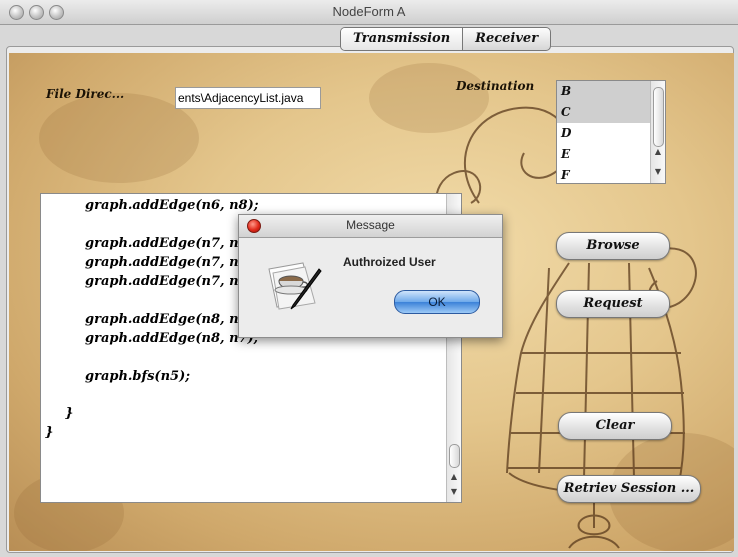  I want to click on code-line: graph.addEdge(n7, n5);, so click(172, 243).